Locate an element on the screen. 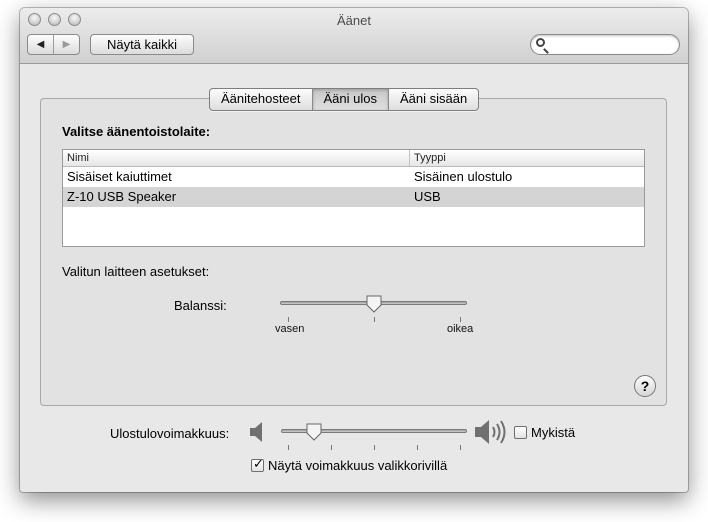 This screenshot has height=522, width=708. search-icon is located at coordinates (540, 42).